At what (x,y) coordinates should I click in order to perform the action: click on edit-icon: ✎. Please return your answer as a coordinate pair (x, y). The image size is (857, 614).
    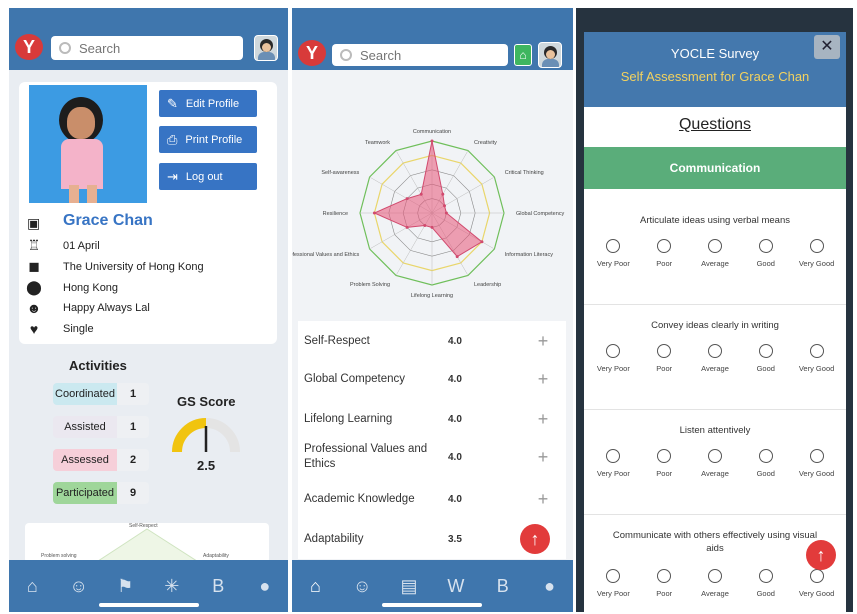
    Looking at the image, I should click on (172, 103).